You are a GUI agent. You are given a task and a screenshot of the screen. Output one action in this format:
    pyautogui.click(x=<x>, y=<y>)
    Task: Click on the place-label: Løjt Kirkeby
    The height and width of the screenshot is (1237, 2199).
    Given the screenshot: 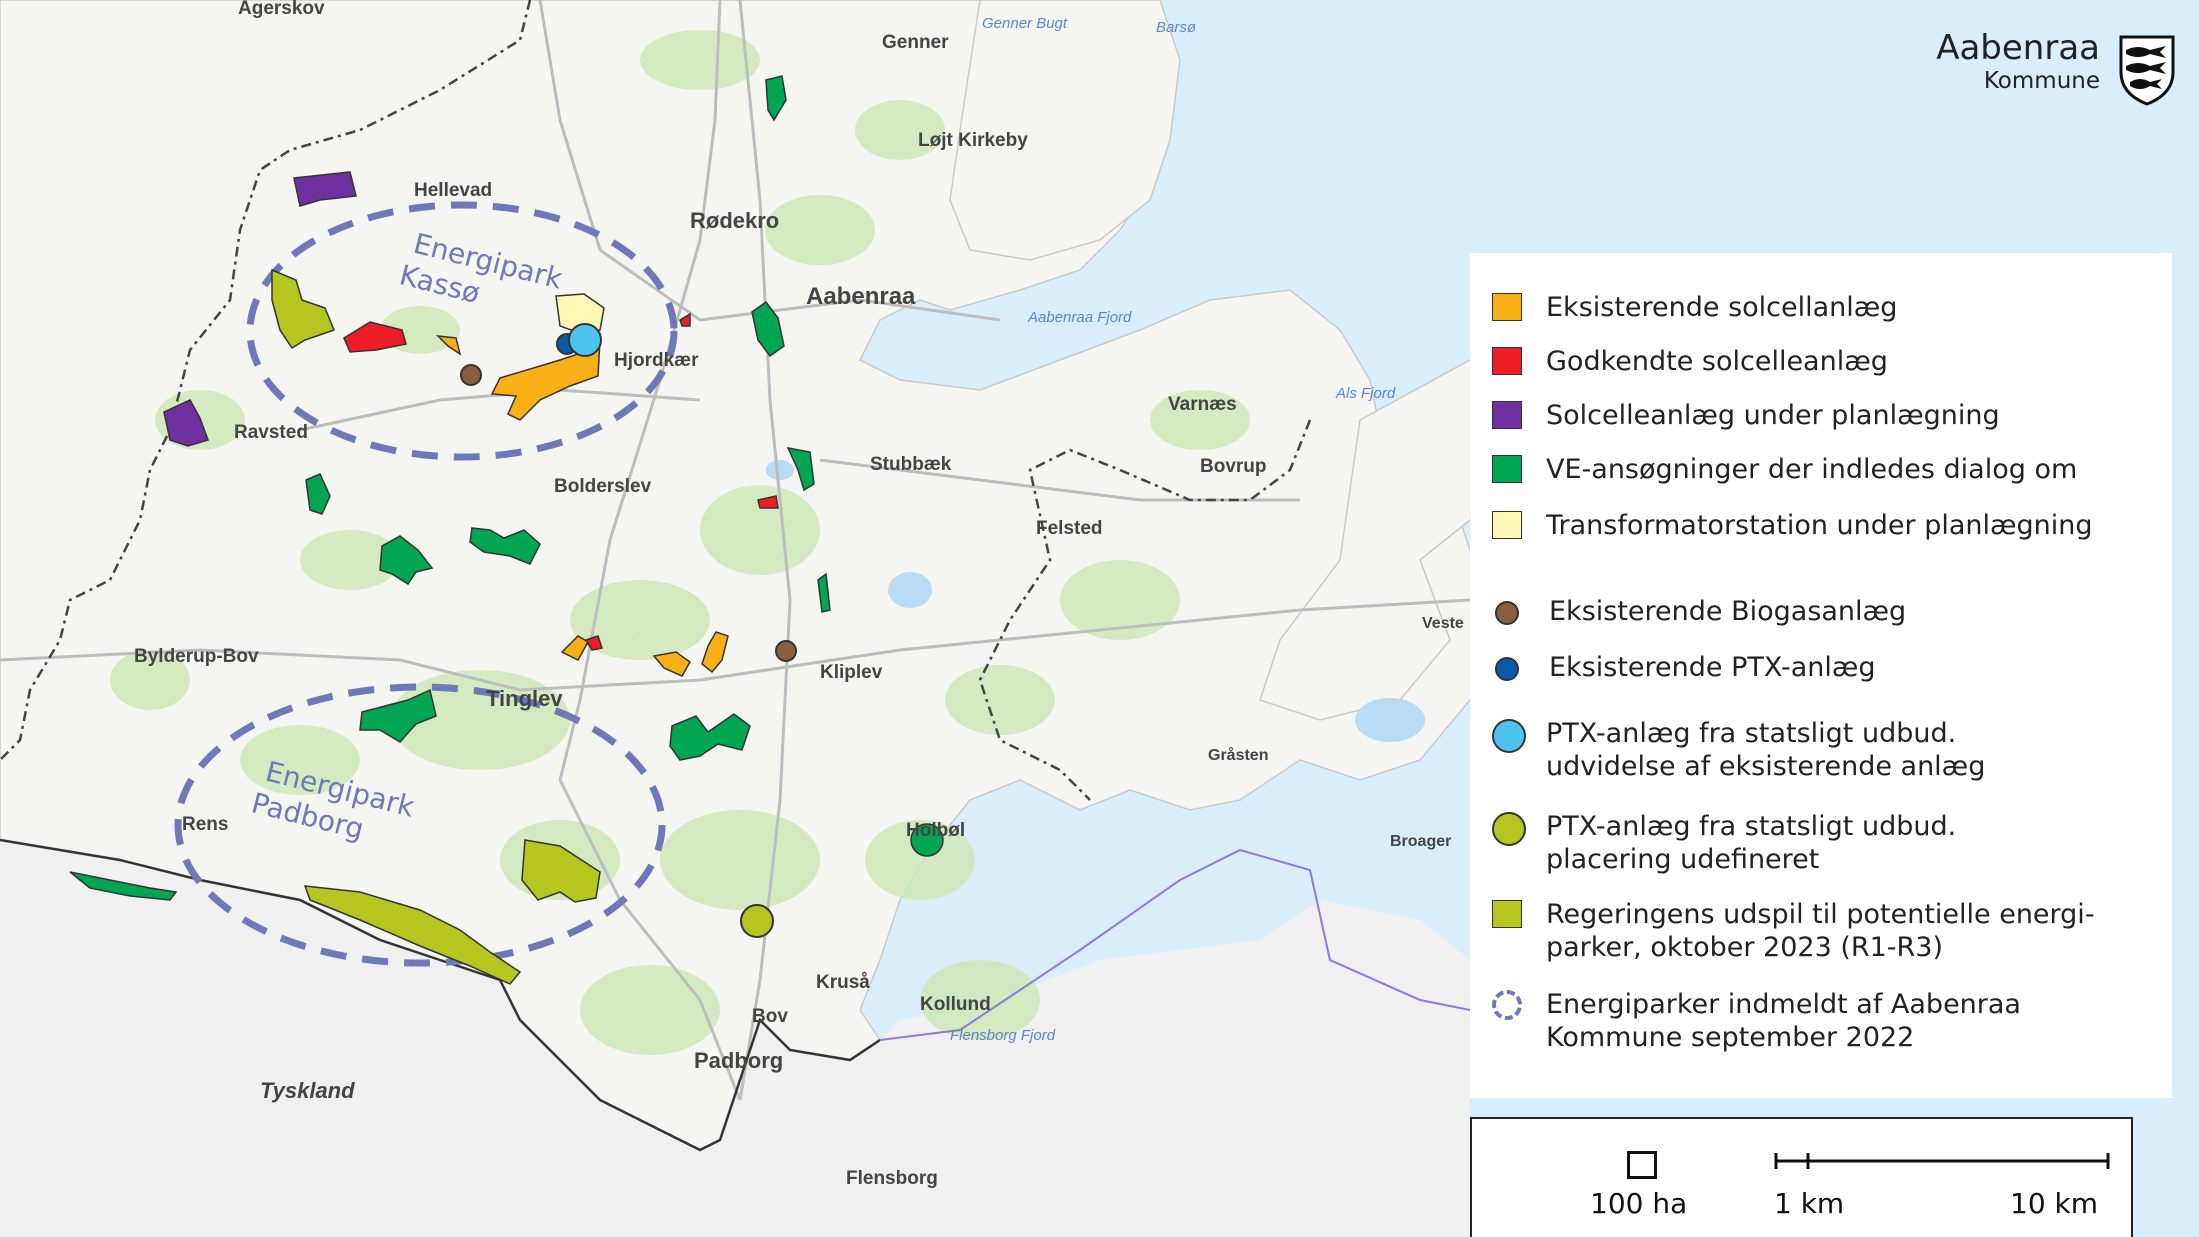 What is the action you would take?
    pyautogui.click(x=973, y=140)
    